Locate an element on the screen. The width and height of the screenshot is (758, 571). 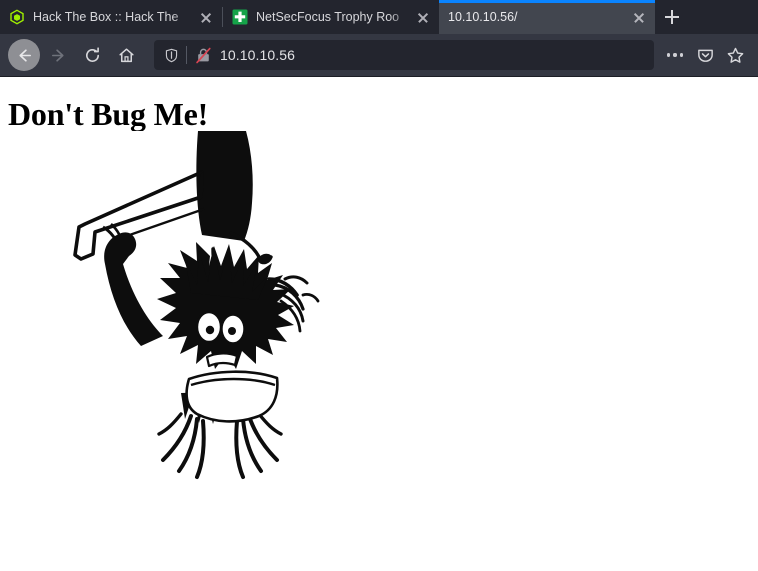
pocket-icon is located at coordinates (705, 55).